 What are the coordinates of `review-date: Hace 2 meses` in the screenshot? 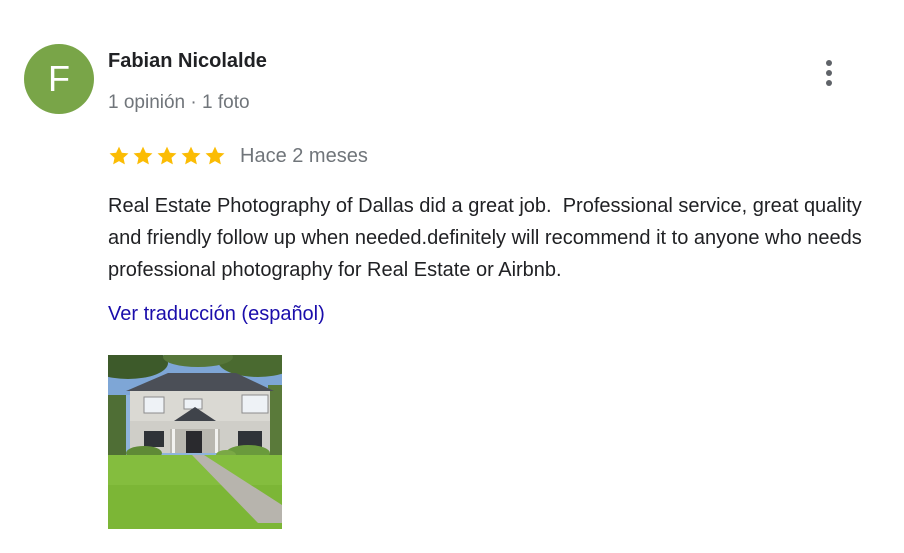 It's located at (304, 155).